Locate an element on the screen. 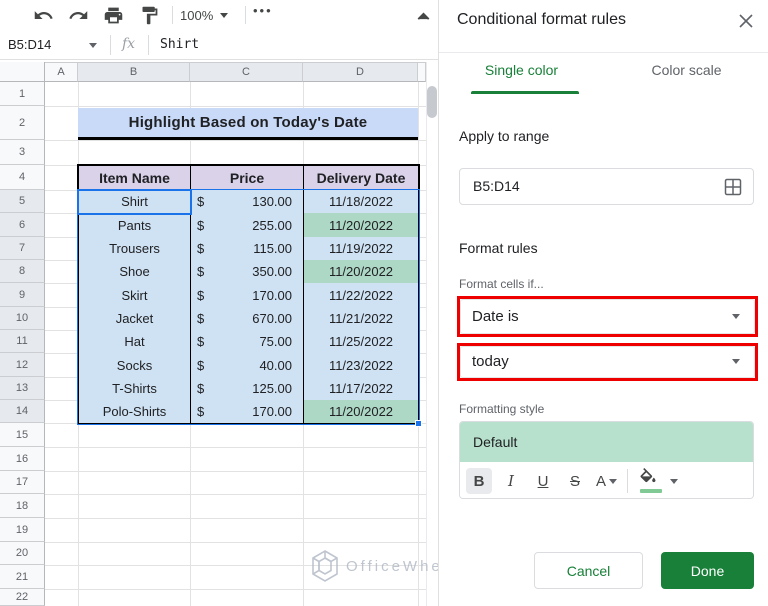  name-box: B5:D14 is located at coordinates (29, 44).